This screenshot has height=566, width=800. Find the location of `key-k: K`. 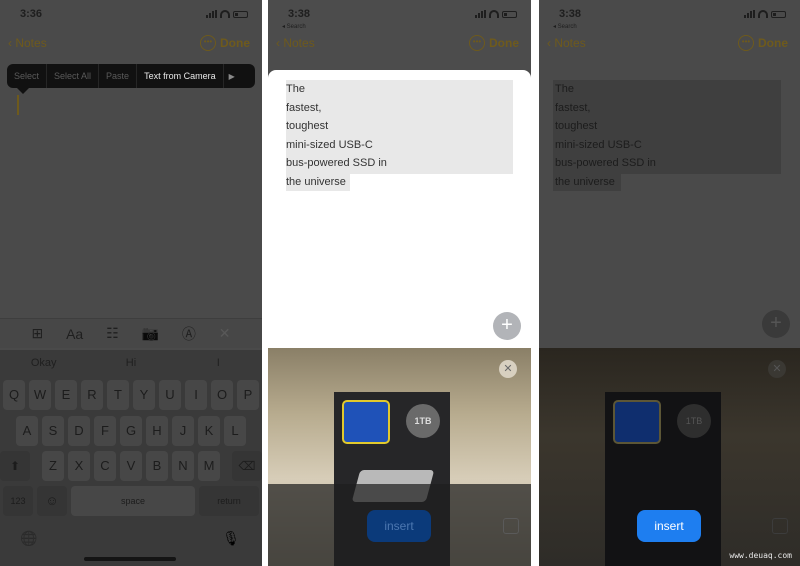

key-k: K is located at coordinates (209, 431).